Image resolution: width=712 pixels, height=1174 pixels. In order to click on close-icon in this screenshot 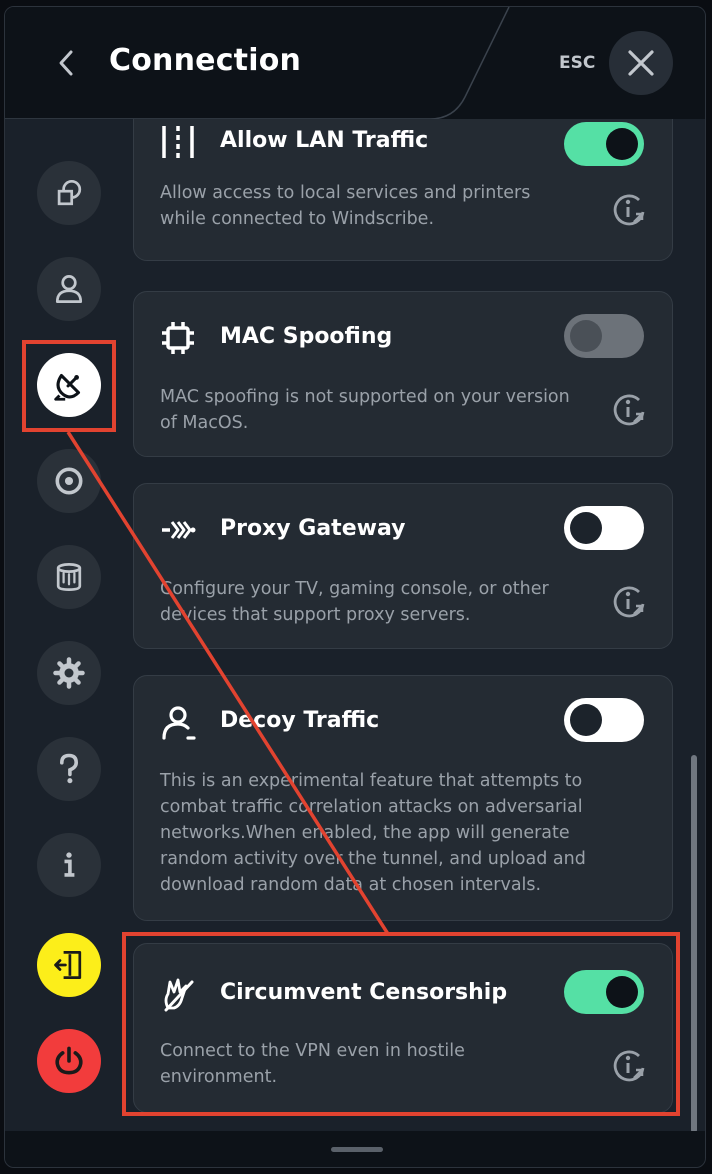, I will do `click(641, 63)`.